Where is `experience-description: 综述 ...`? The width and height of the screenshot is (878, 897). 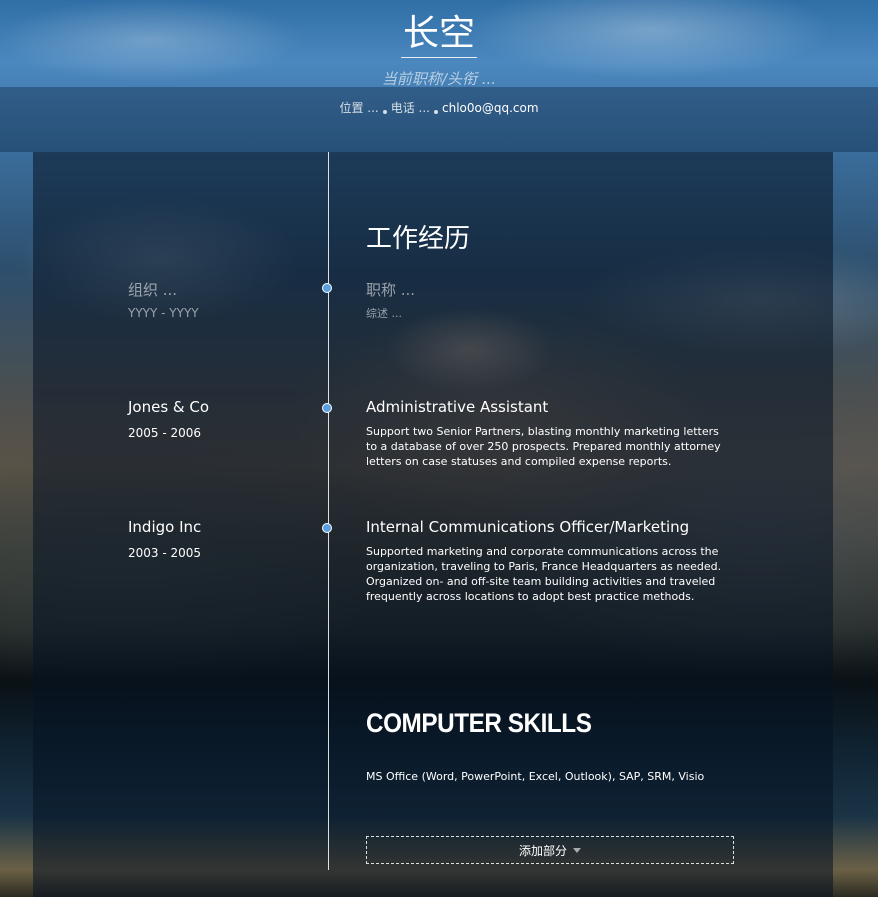 experience-description: 综述 ... is located at coordinates (548, 313).